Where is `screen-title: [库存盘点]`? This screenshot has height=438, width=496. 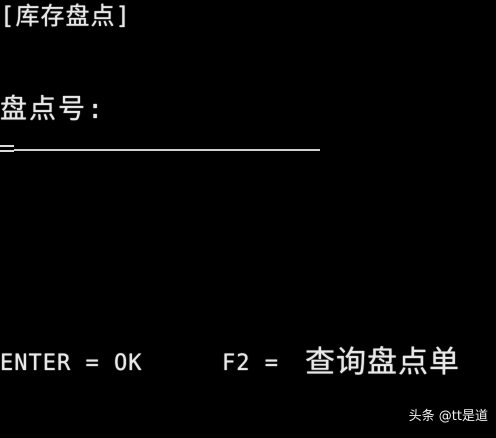
screen-title: [库存盘点] is located at coordinates (65, 16).